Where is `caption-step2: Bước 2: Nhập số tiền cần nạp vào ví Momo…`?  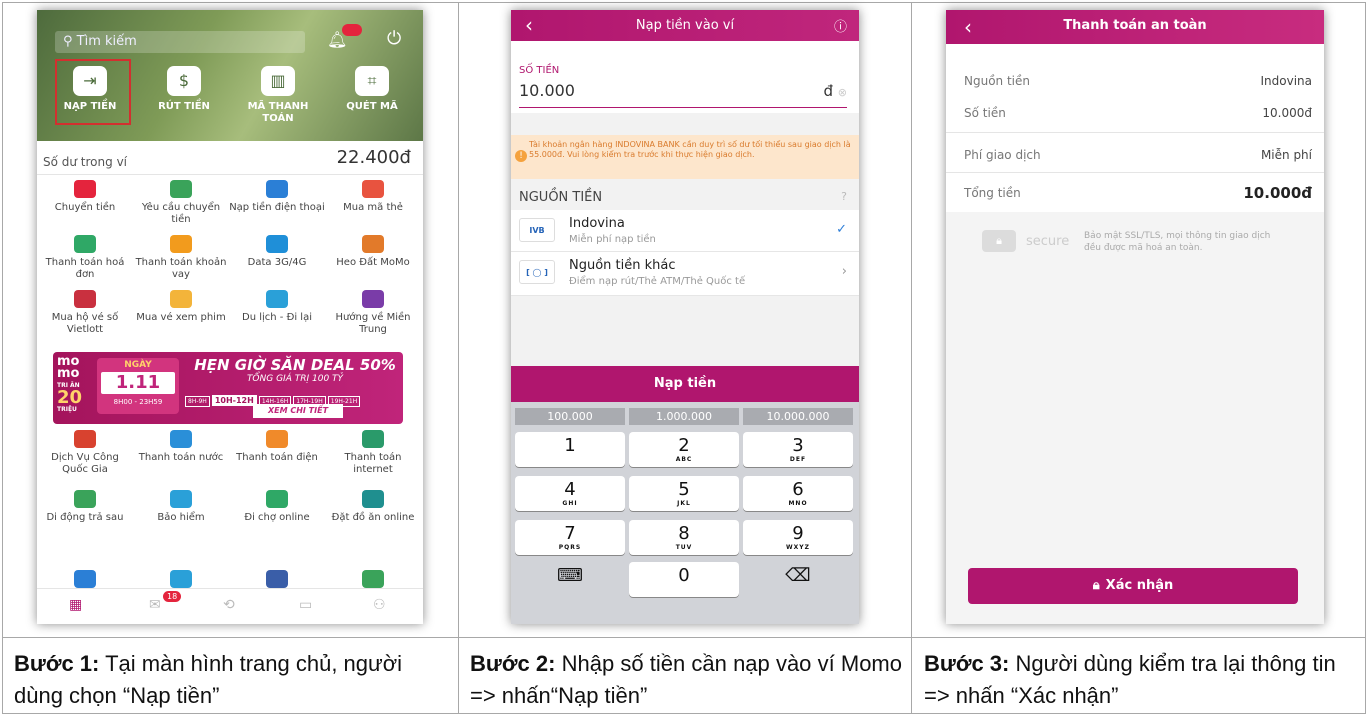
caption-step2: Bước 2: Nhập số tiền cần nạp vào ví Momo… is located at coordinates (686, 679).